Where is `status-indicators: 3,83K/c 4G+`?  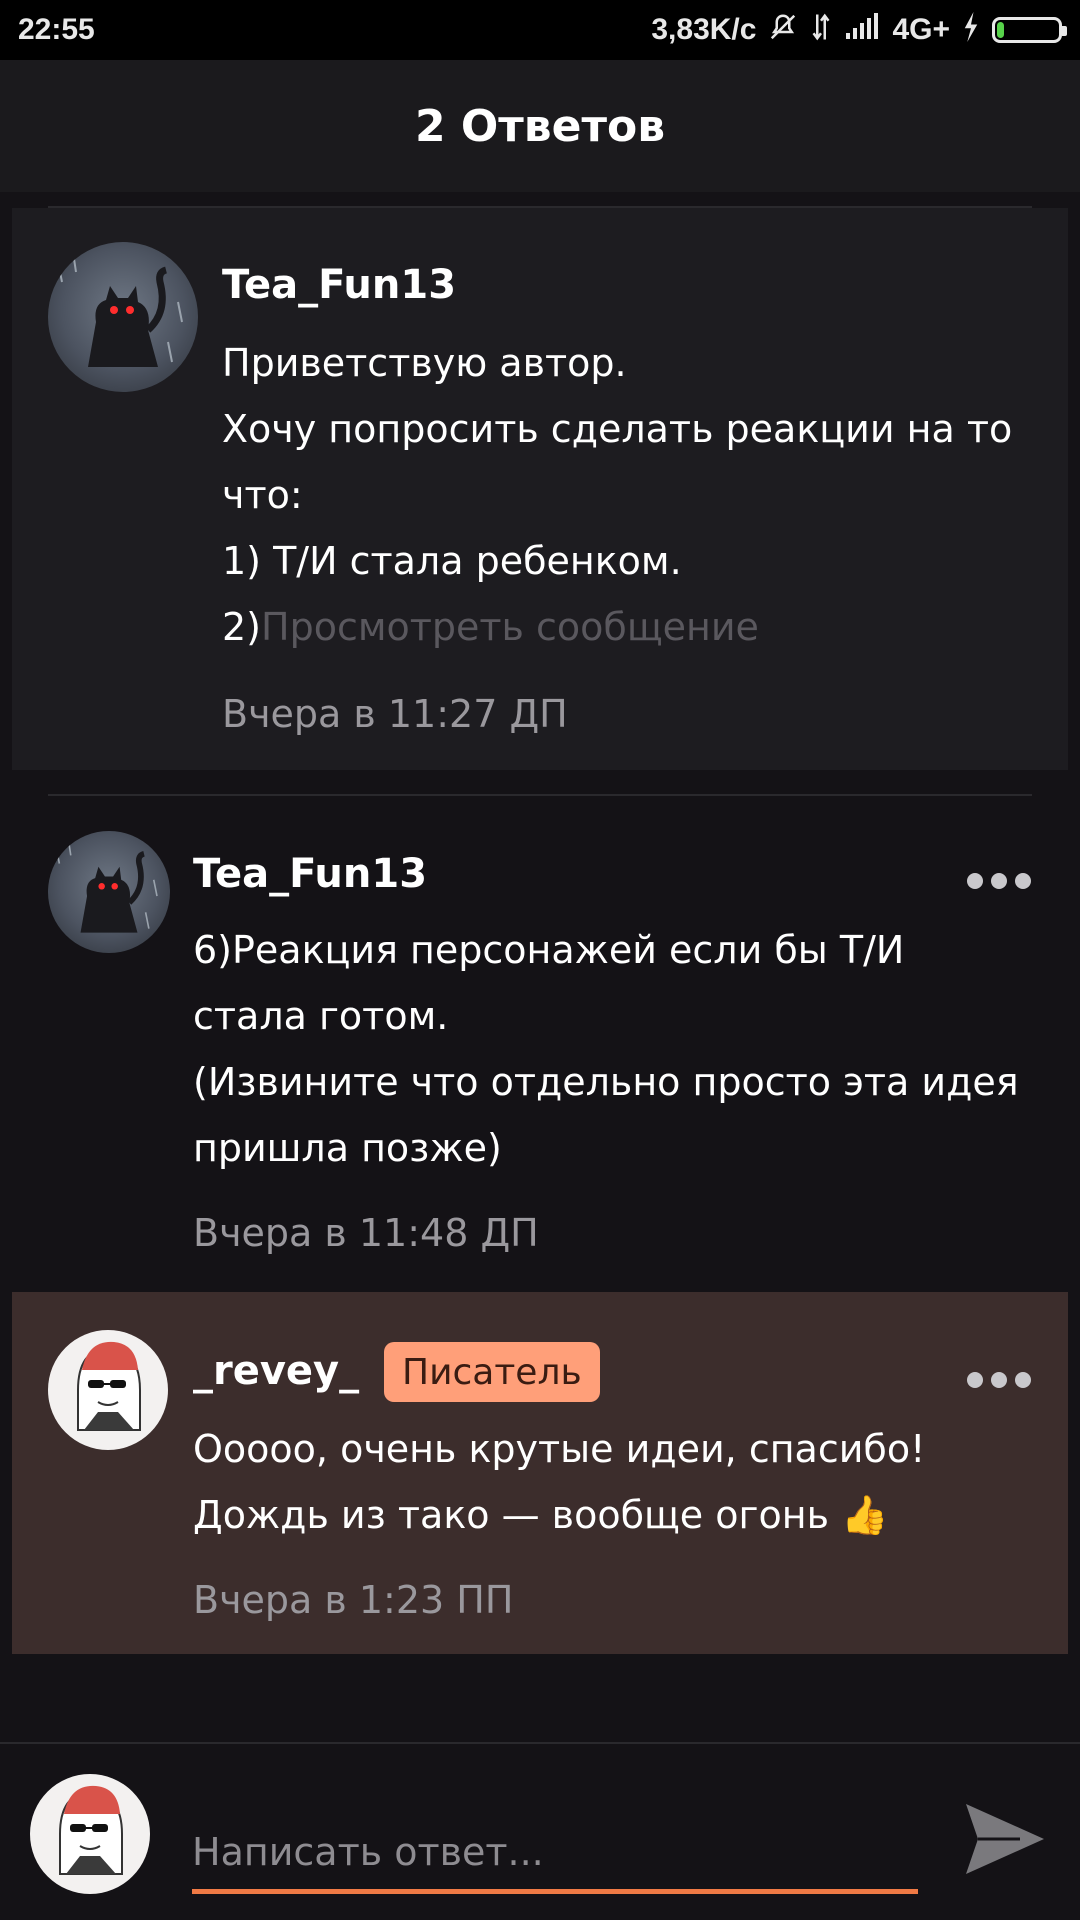
status-indicators: 3,83K/c 4G+ is located at coordinates (859, 30).